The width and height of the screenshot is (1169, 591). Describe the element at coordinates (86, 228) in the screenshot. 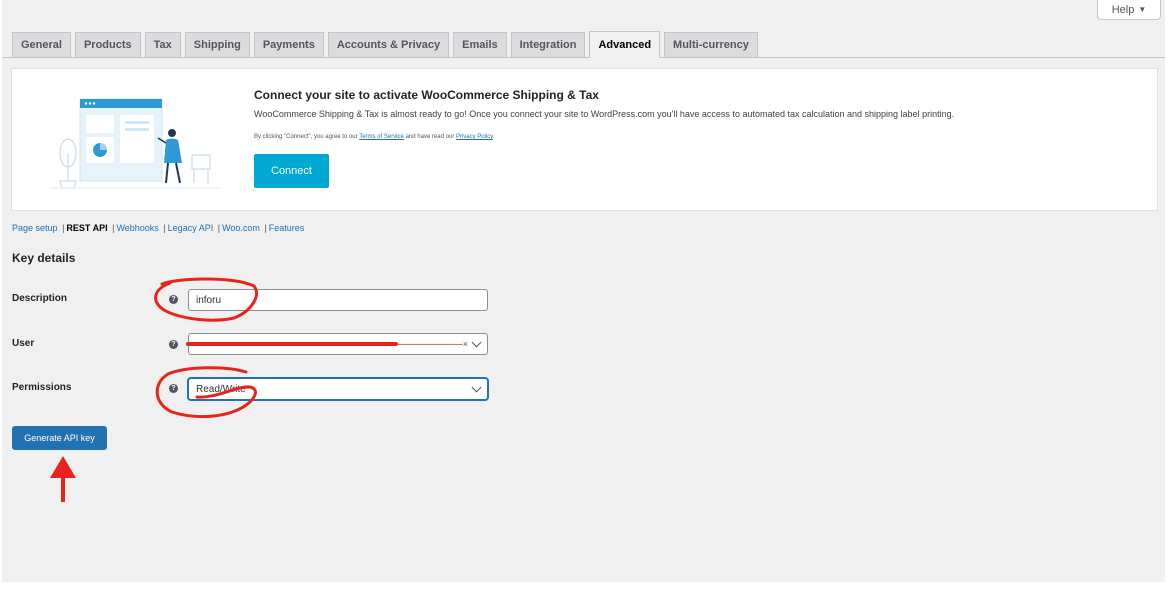

I see `subnav-rest-api: REST API` at that location.